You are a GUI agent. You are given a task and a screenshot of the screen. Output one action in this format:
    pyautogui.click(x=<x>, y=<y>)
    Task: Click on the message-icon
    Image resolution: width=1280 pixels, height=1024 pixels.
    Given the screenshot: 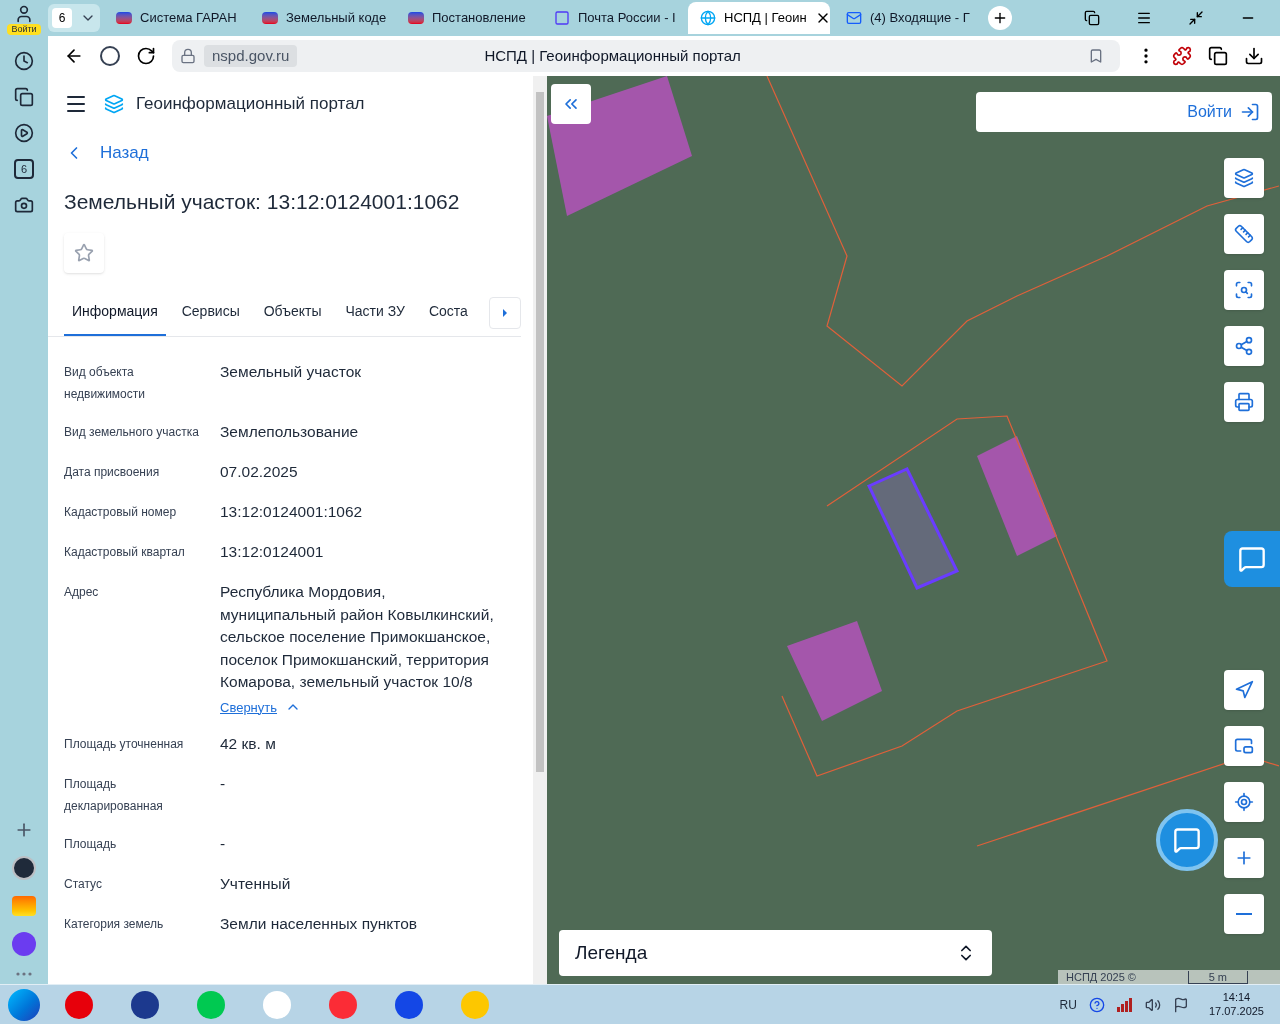 What is the action you would take?
    pyautogui.click(x=1252, y=559)
    